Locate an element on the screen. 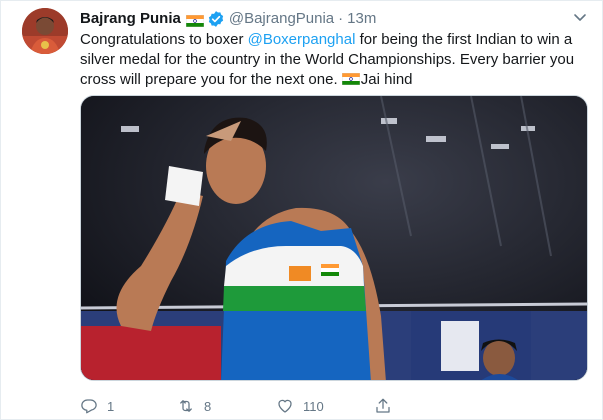 This screenshot has width=603, height=420. tweet-actions: 1 8 110 is located at coordinates (290, 407).